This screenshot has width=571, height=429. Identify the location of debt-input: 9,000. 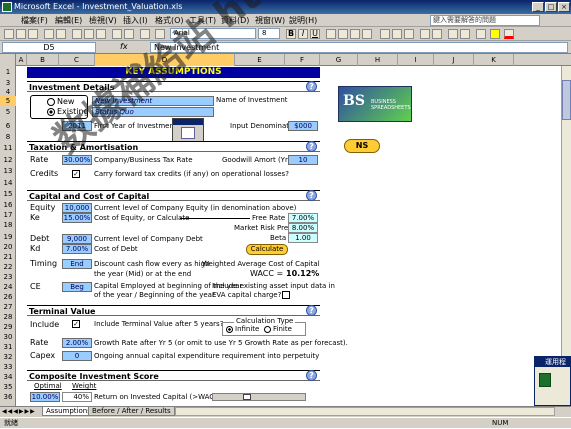
(77, 239).